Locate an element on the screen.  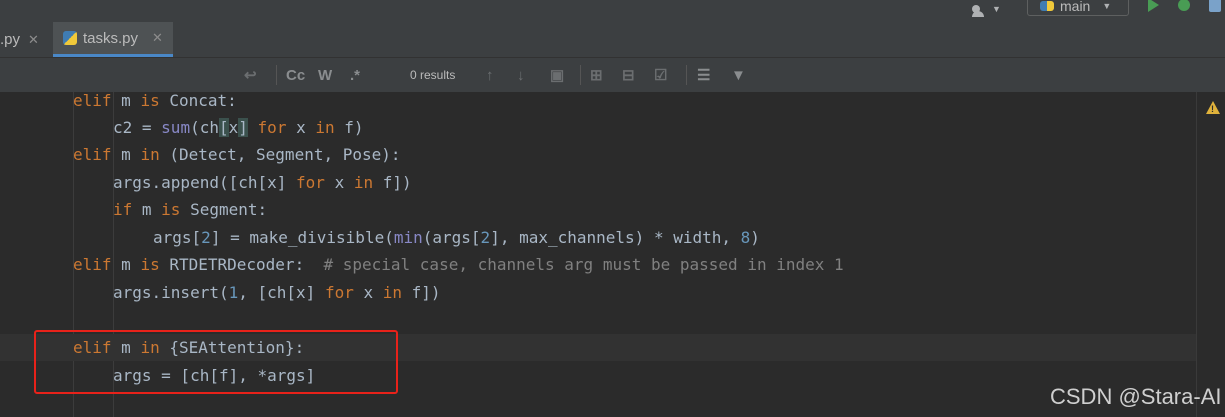
inspection-gutter is located at coordinates (1210, 254).